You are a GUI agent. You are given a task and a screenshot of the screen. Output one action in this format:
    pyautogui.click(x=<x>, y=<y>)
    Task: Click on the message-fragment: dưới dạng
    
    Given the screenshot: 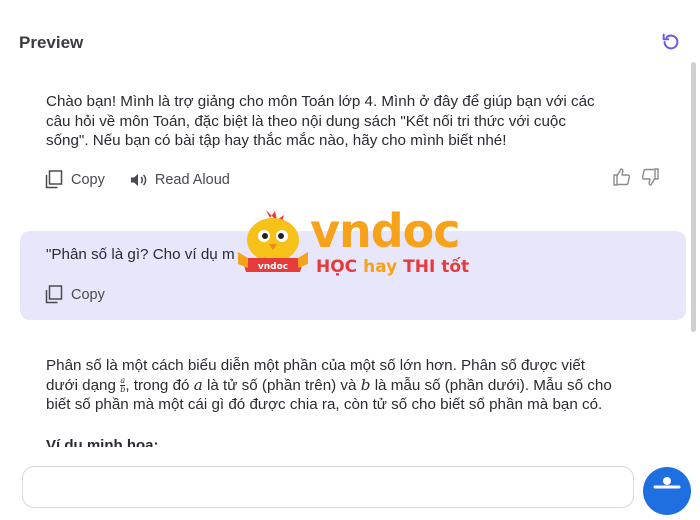 What is the action you would take?
    pyautogui.click(x=81, y=385)
    